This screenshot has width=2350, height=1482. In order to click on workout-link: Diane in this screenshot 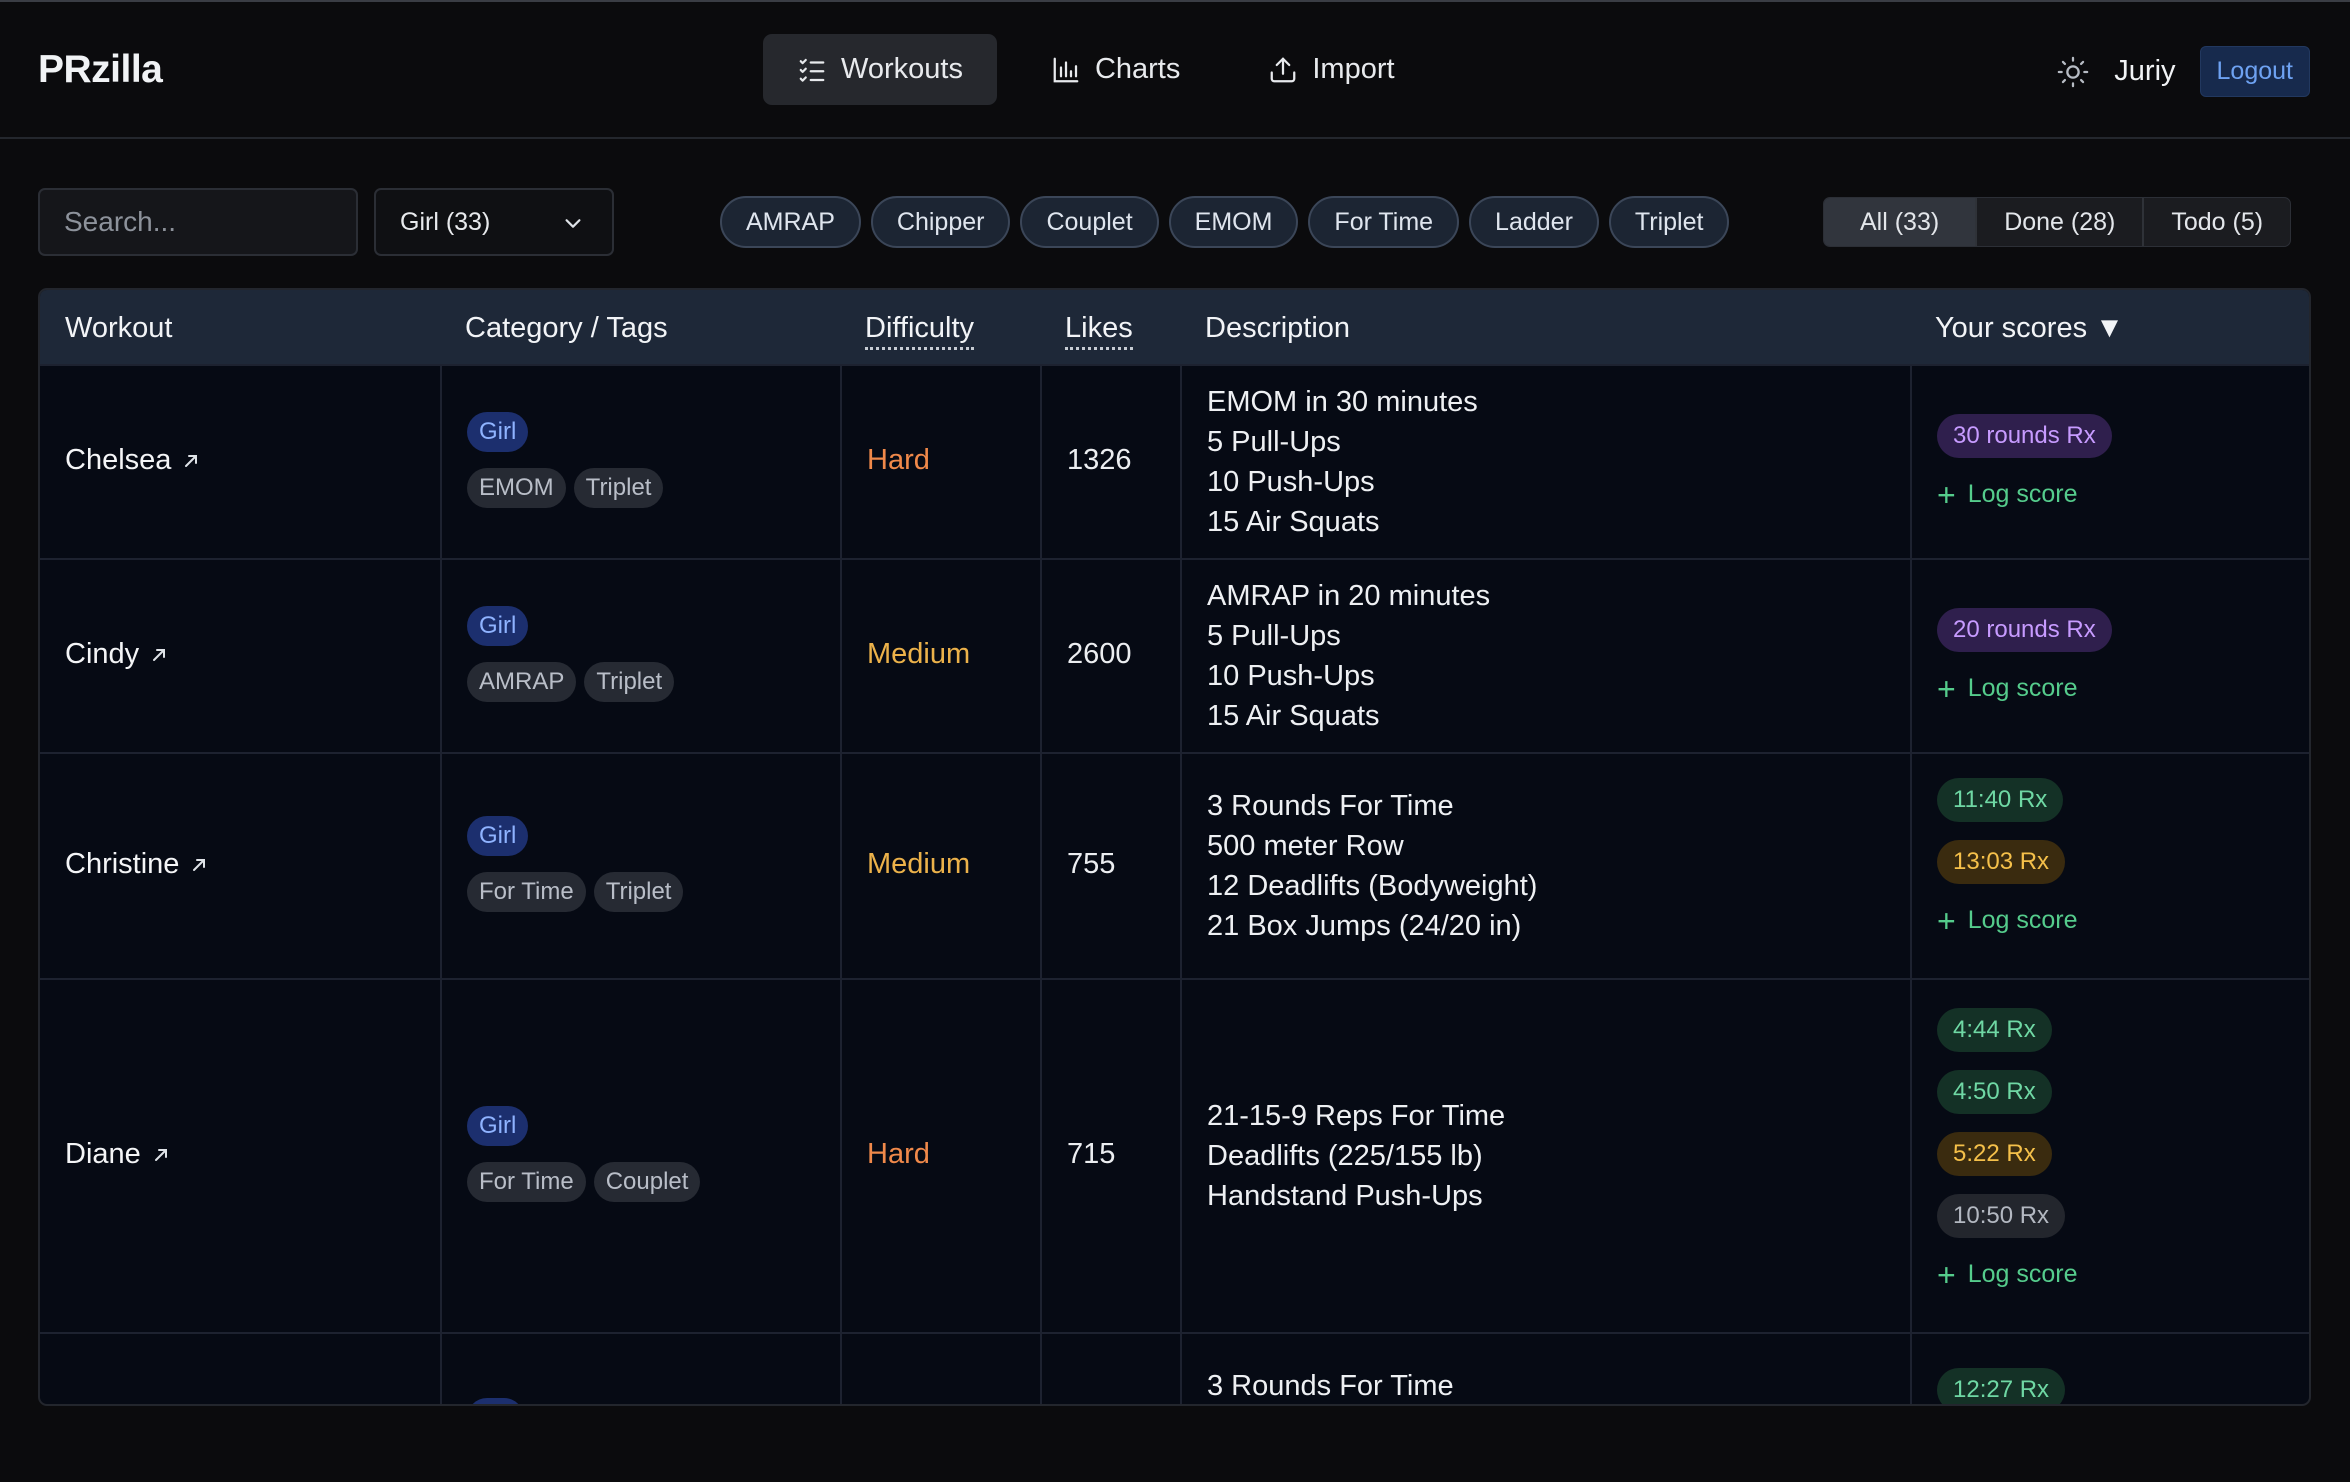, I will do `click(118, 1154)`.